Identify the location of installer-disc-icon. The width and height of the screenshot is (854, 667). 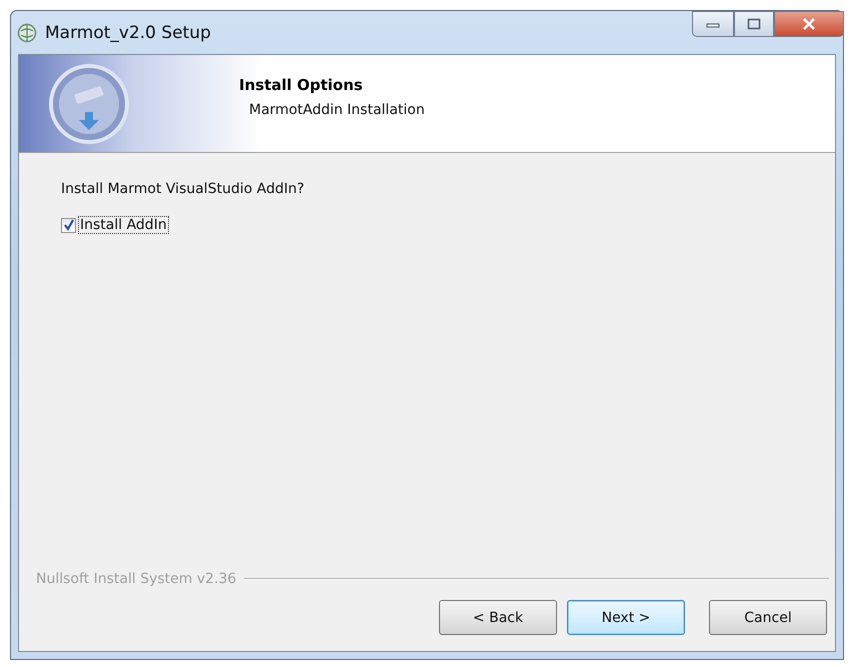
(89, 104).